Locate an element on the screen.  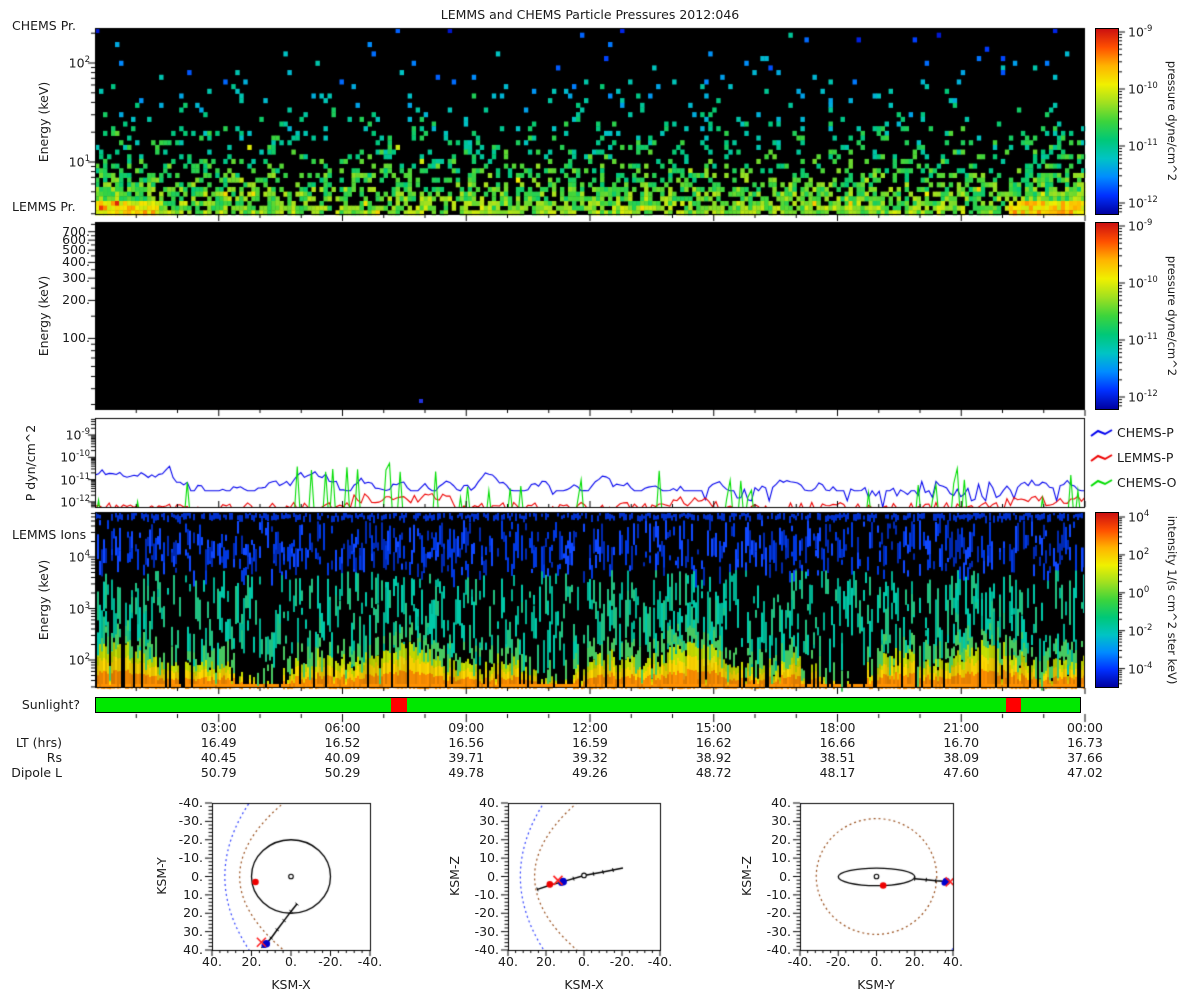
time-tick-label: 21:00 is located at coordinates (961, 727).